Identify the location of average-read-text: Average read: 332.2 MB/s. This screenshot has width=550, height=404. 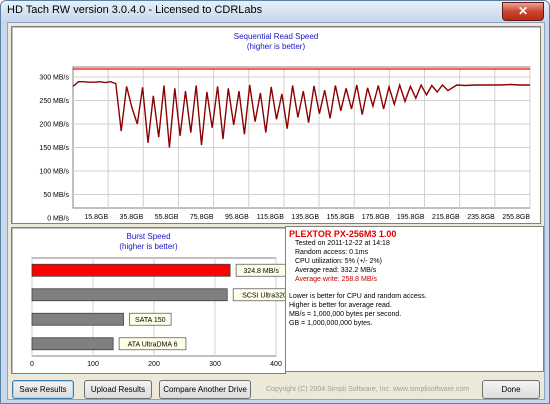
(336, 270).